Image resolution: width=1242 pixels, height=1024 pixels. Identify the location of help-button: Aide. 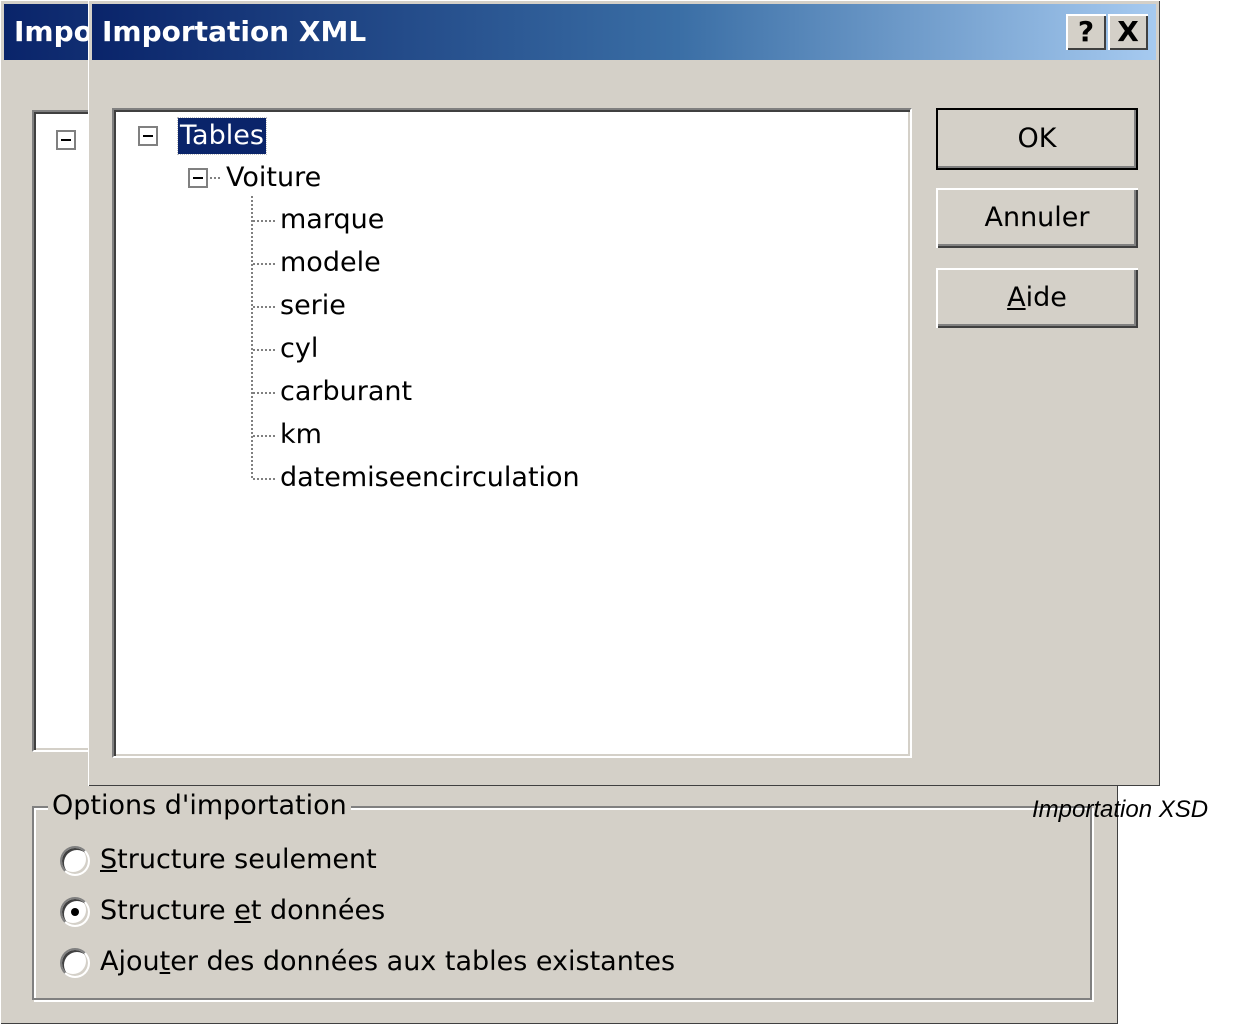
(1037, 298).